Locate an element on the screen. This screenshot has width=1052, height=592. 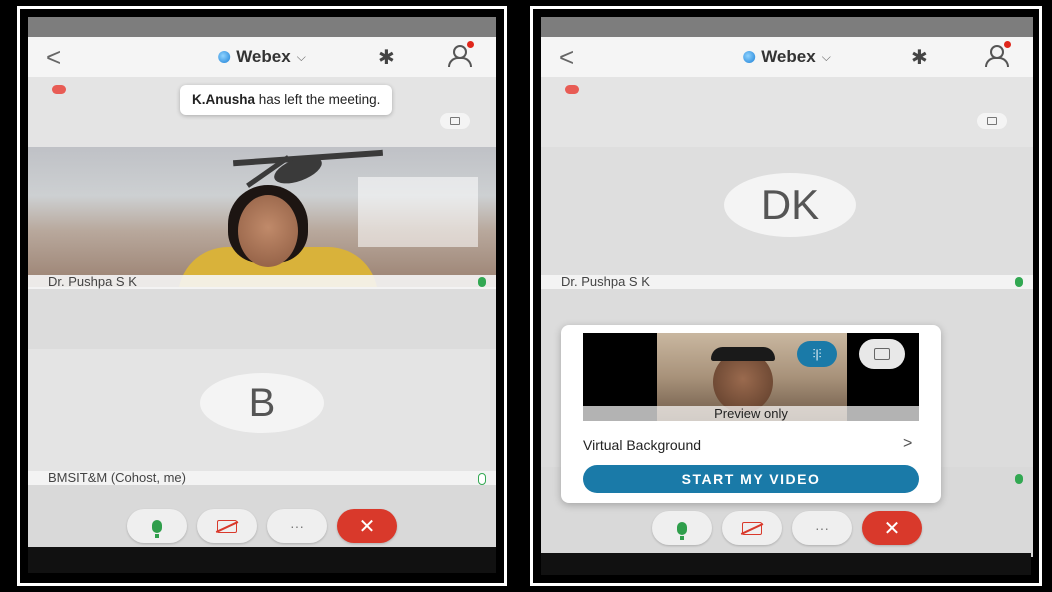
avatar-initials: DK is located at coordinates (790, 204).